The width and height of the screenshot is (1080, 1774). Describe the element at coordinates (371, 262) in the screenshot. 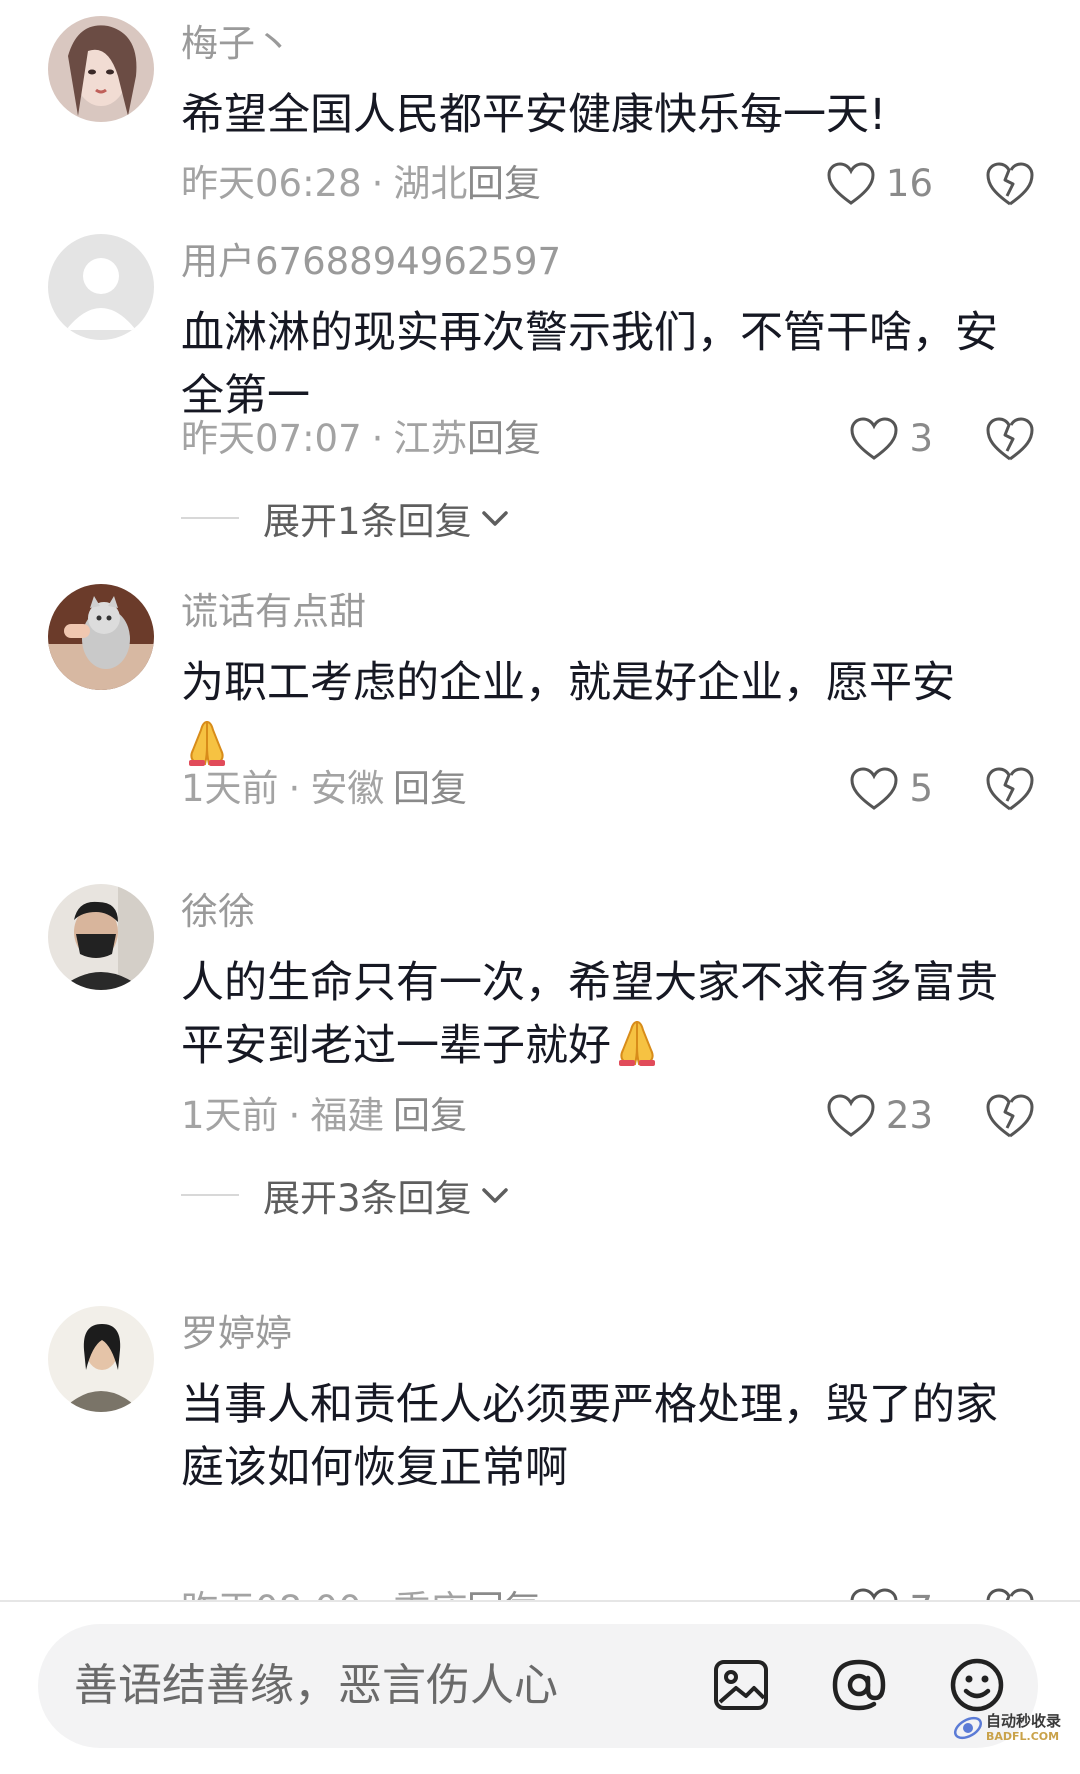

I see `username: 用户6768894962597` at that location.